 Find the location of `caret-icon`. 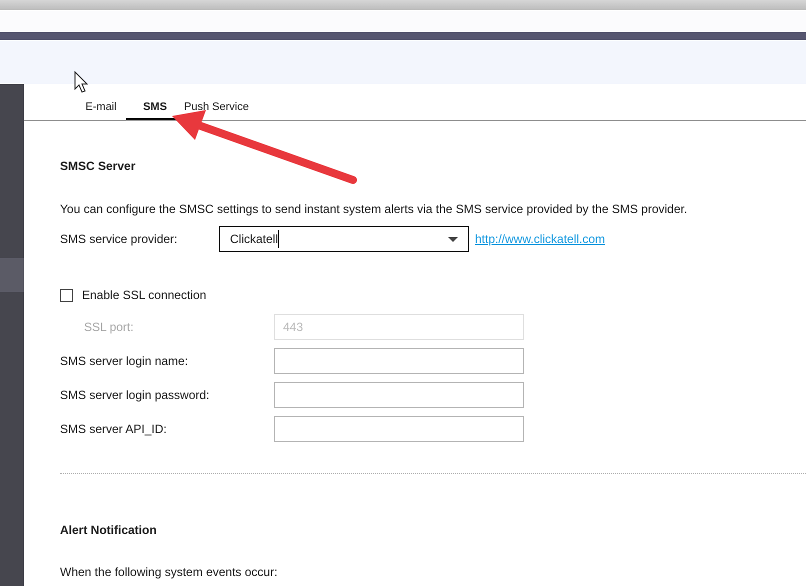

caret-icon is located at coordinates (453, 239).